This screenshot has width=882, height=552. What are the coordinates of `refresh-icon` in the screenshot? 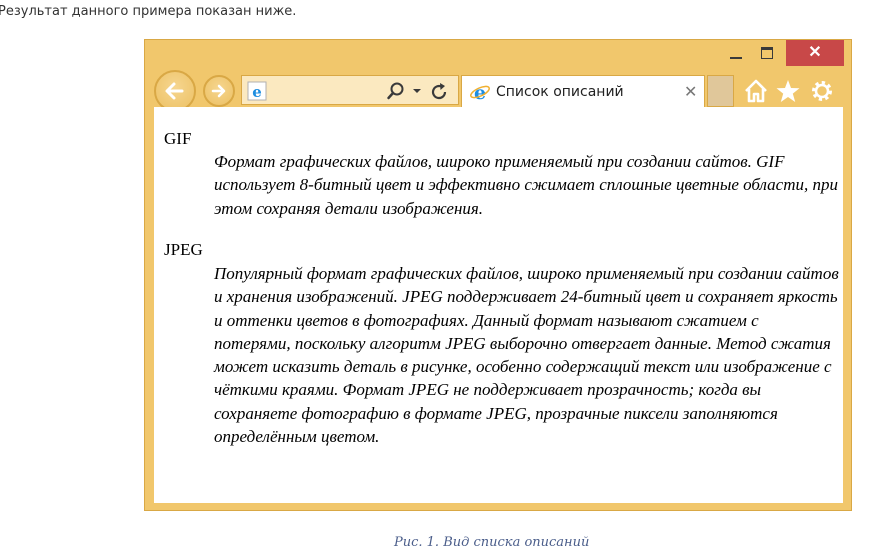 It's located at (439, 92).